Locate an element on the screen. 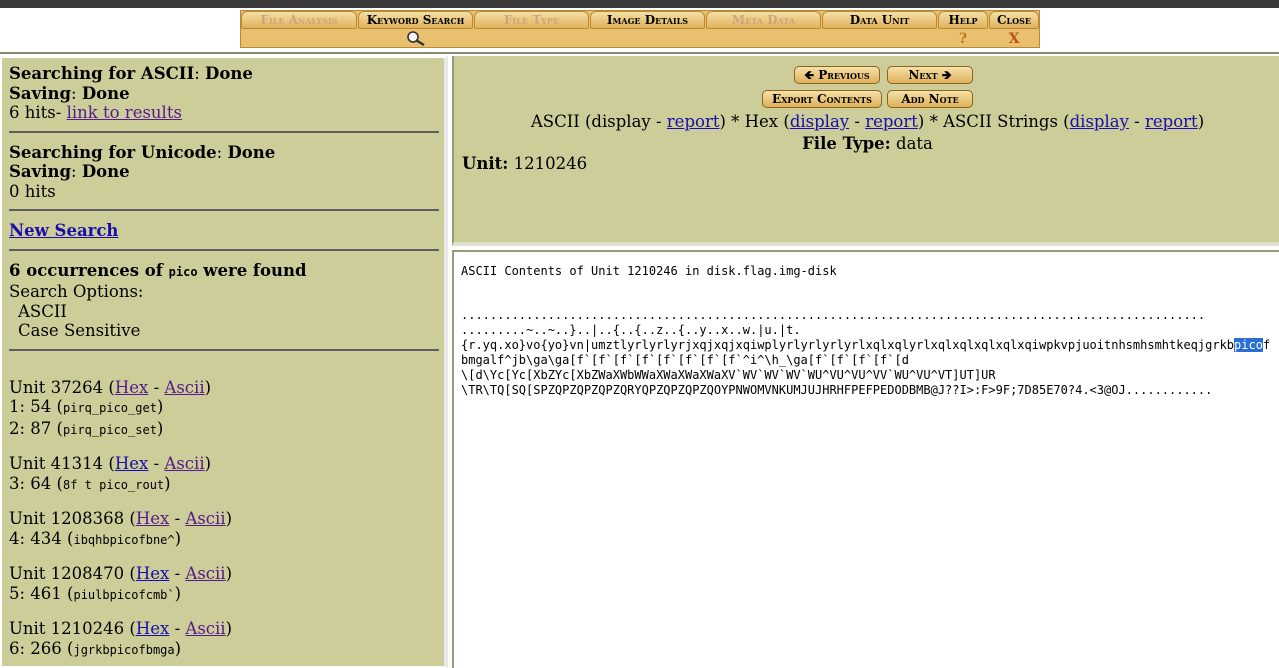  hex-mode-label: Hex ( is located at coordinates (767, 121).